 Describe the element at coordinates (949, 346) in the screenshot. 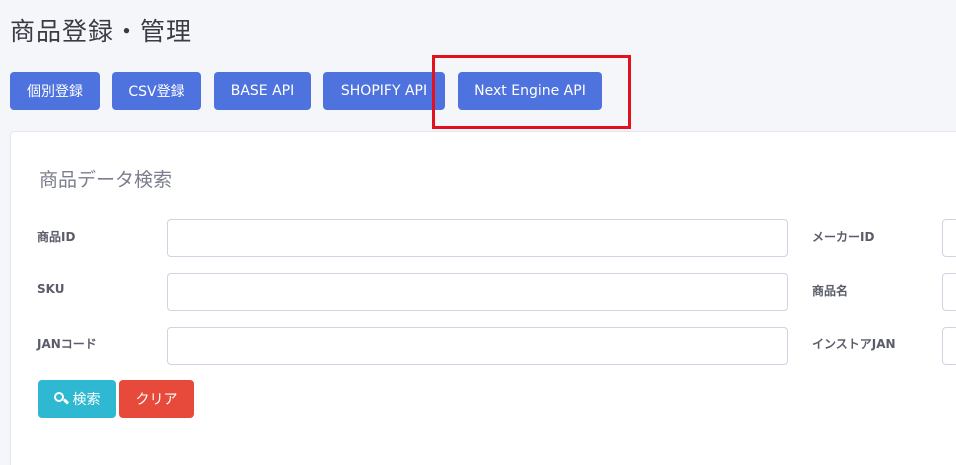

I see `instore-jan-input` at that location.